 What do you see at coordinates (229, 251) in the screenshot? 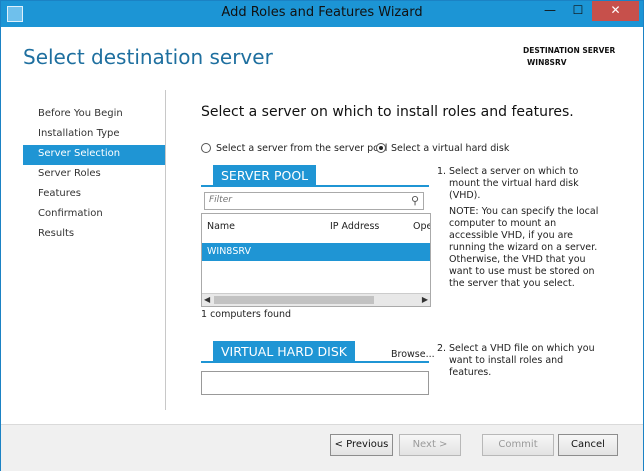
I see `row-server-name: WIN8SRV` at bounding box center [229, 251].